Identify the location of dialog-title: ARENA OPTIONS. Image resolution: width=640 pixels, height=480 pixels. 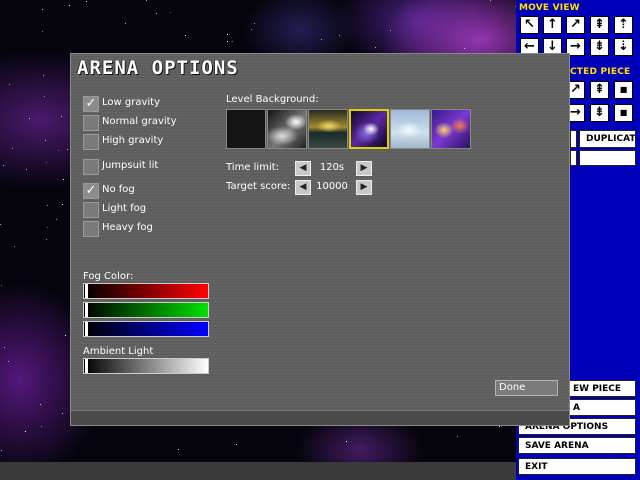
(158, 68).